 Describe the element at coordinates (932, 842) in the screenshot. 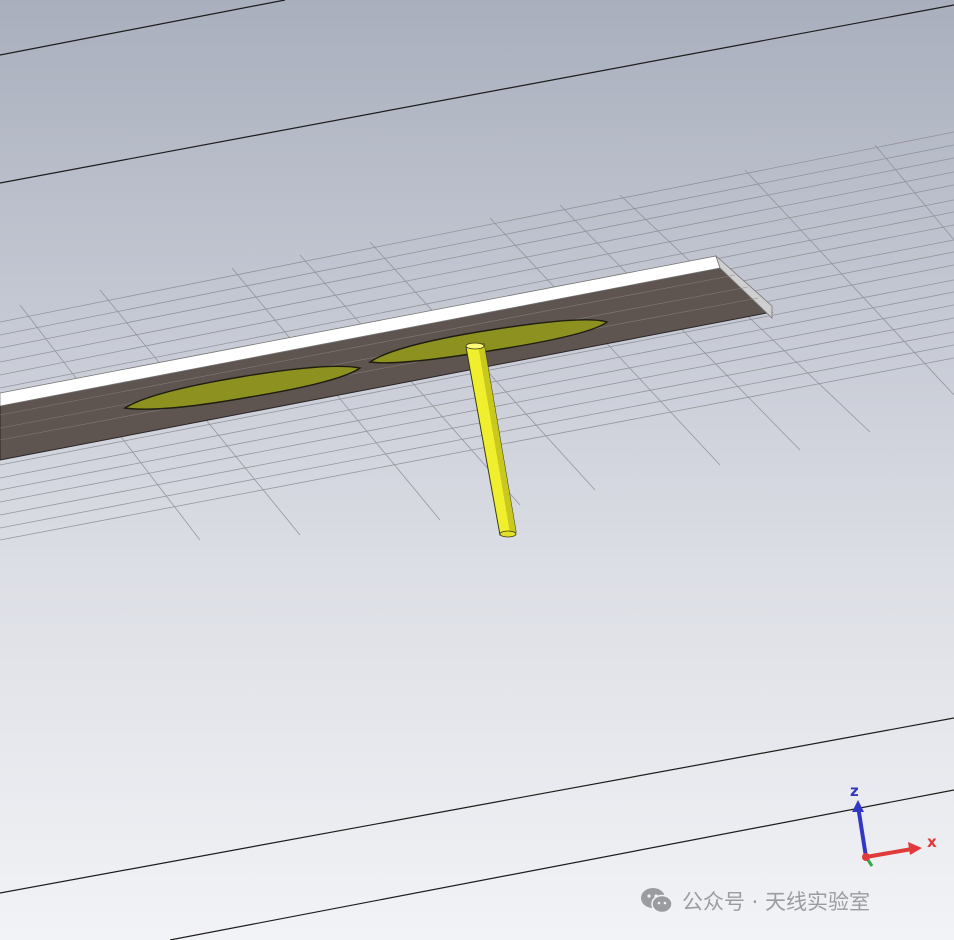

I see `axis-x-label: x` at that location.